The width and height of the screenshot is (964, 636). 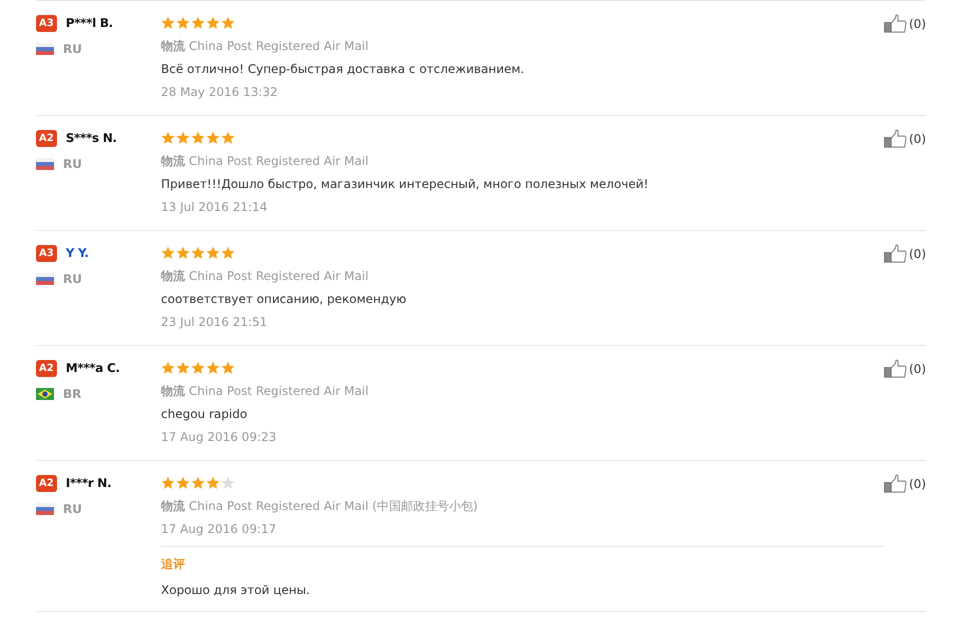 I want to click on review-date: 13 Jul 2016 21:14, so click(x=214, y=207).